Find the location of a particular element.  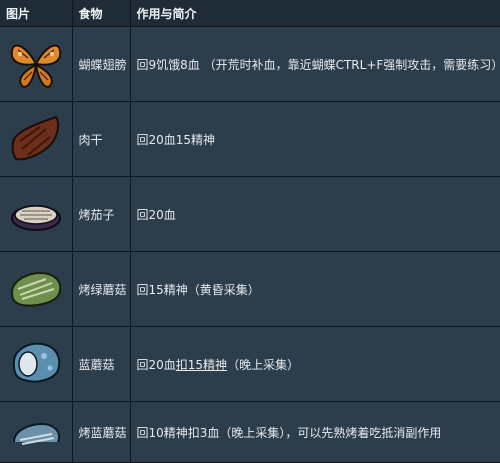

food-description: 回20血15精神 is located at coordinates (315, 139).